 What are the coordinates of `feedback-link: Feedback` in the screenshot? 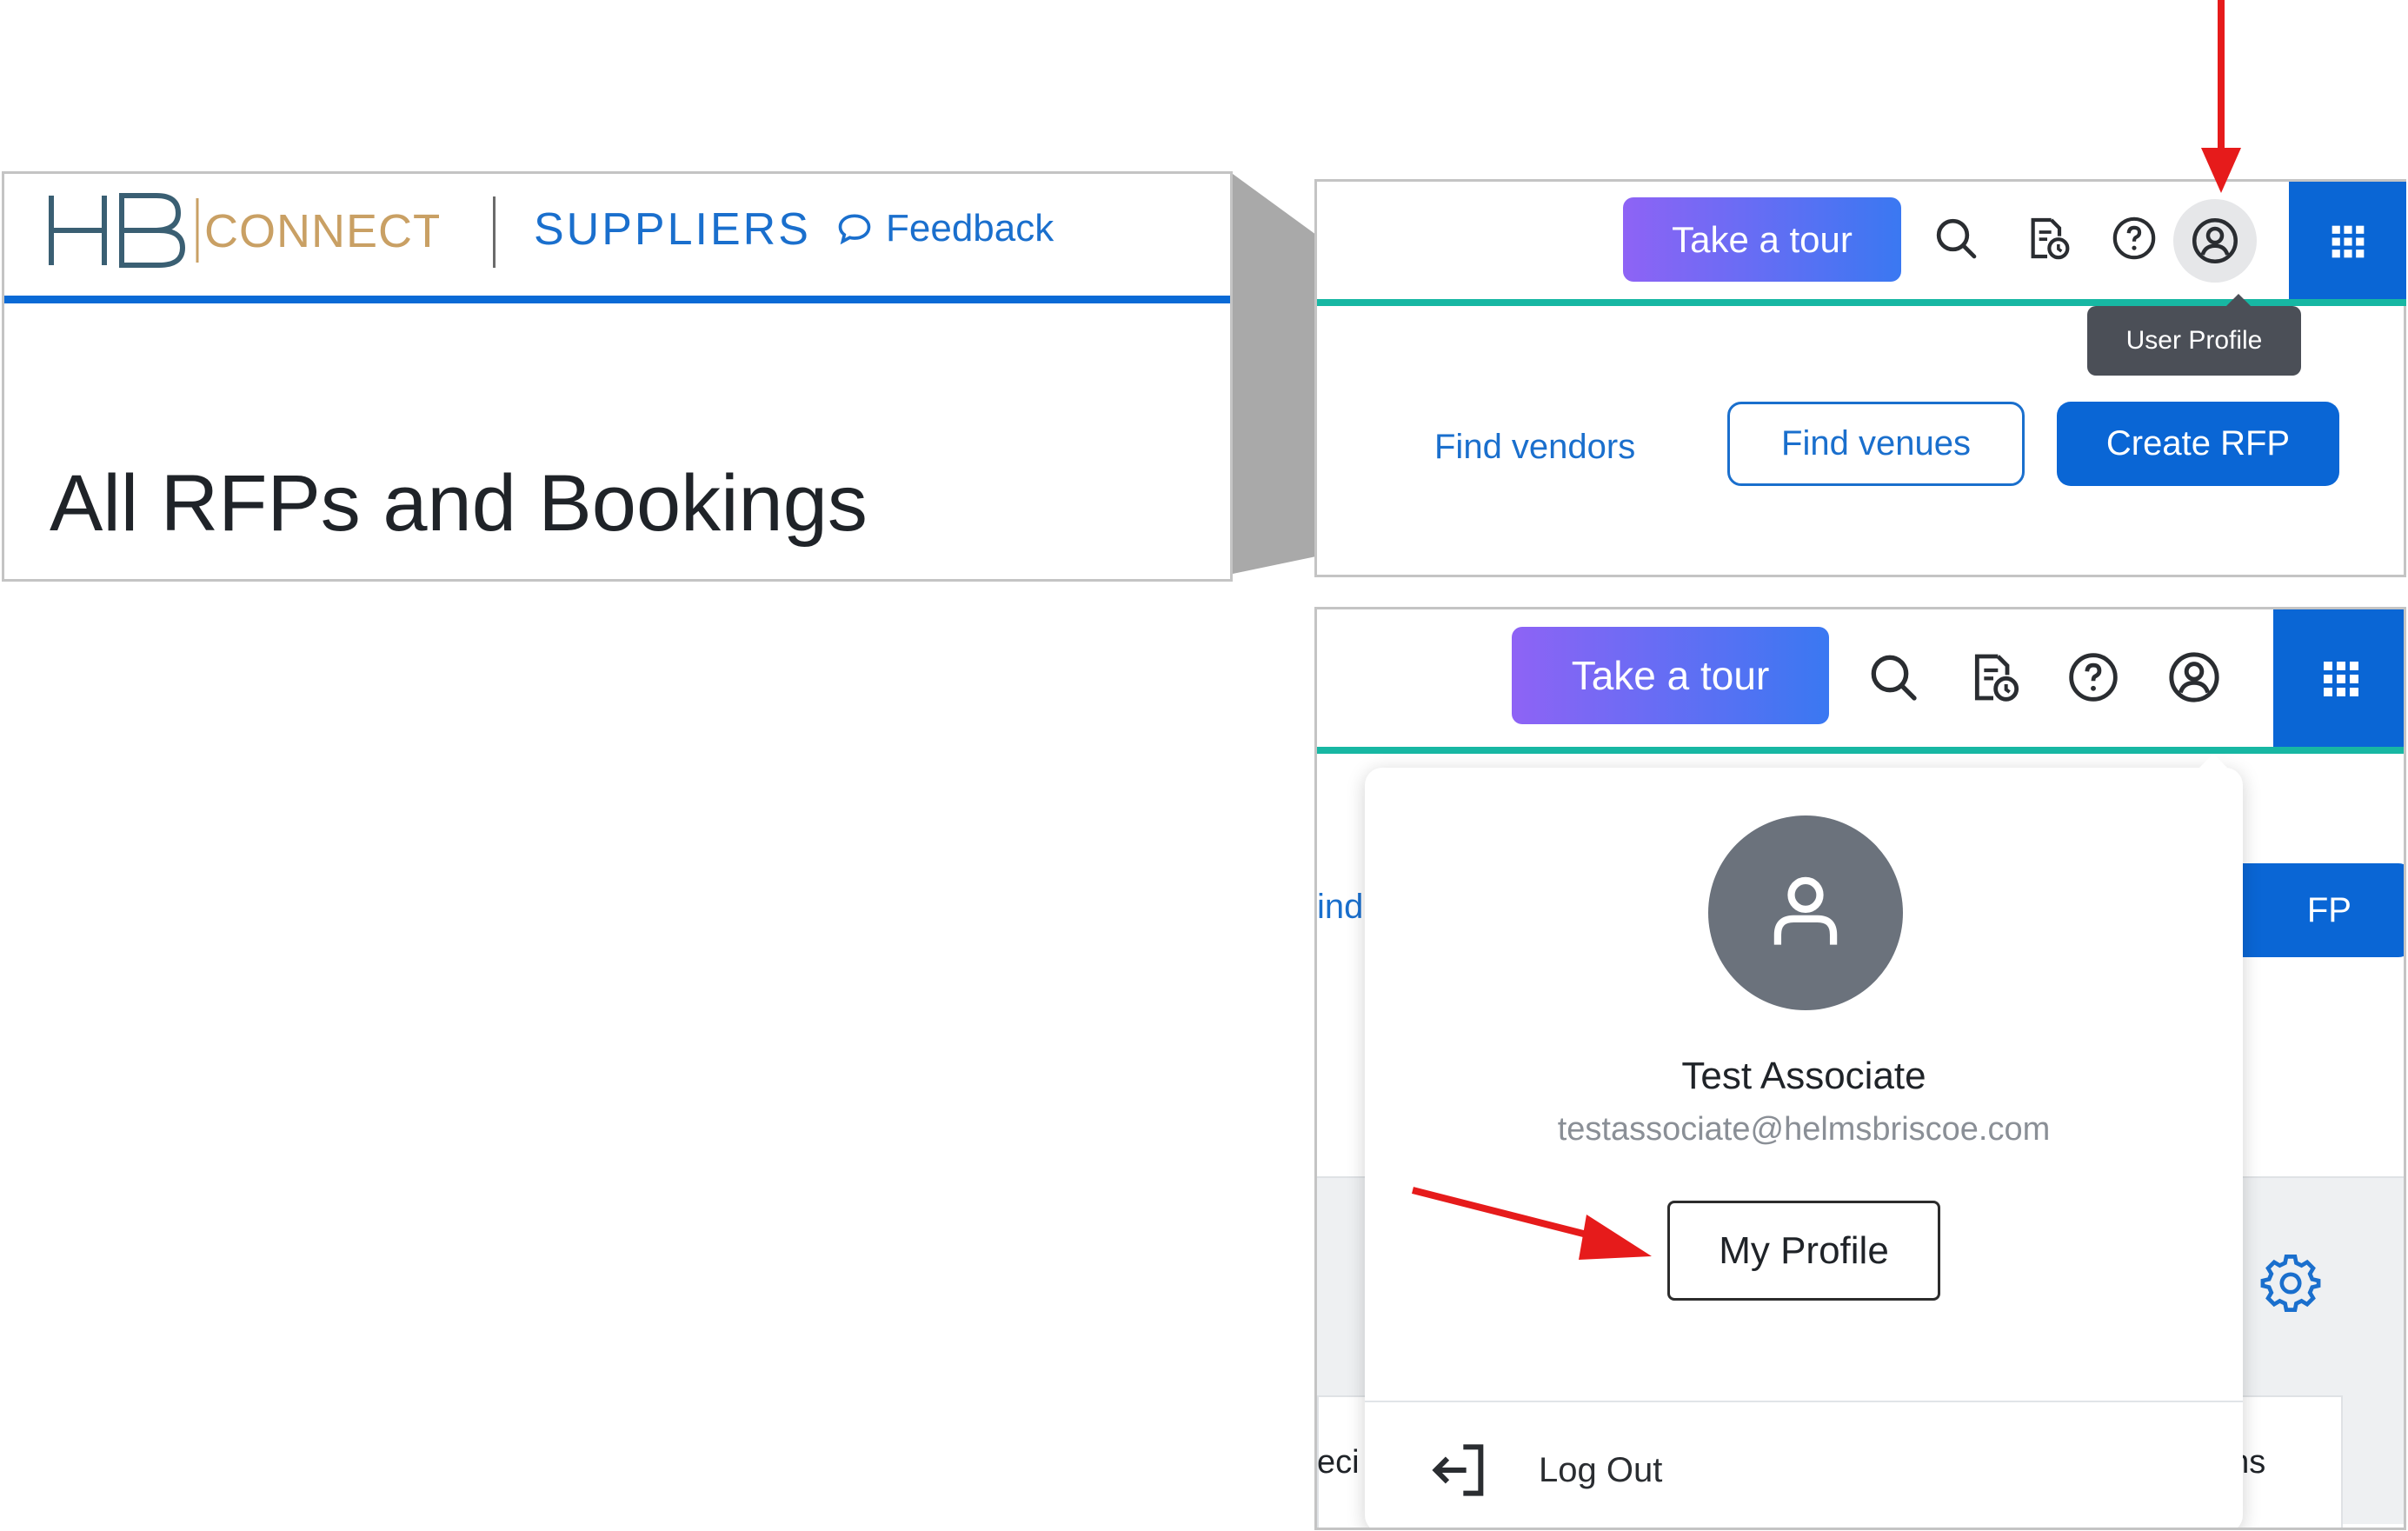 It's located at (945, 228).